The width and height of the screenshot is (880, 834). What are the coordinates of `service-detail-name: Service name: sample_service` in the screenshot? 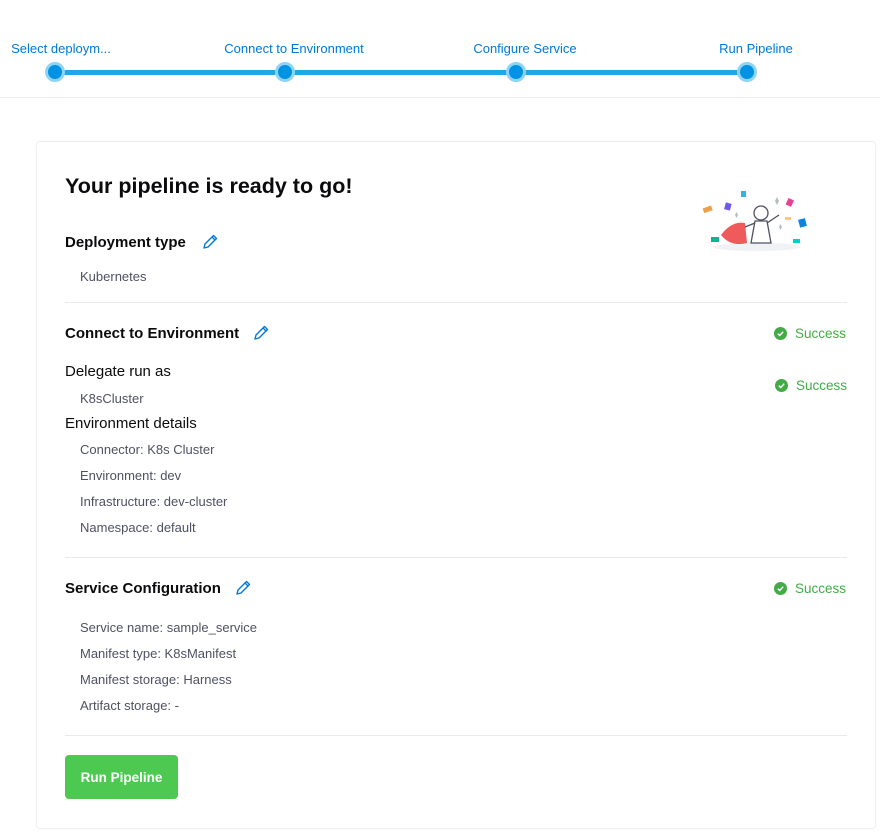 It's located at (169, 627).